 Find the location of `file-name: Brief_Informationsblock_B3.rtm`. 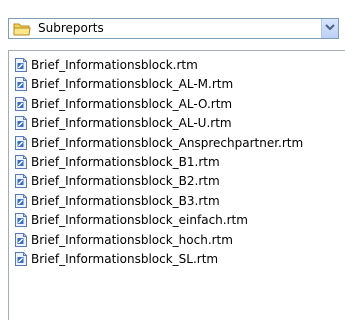

file-name: Brief_Informationsblock_B3.rtm is located at coordinates (125, 200).